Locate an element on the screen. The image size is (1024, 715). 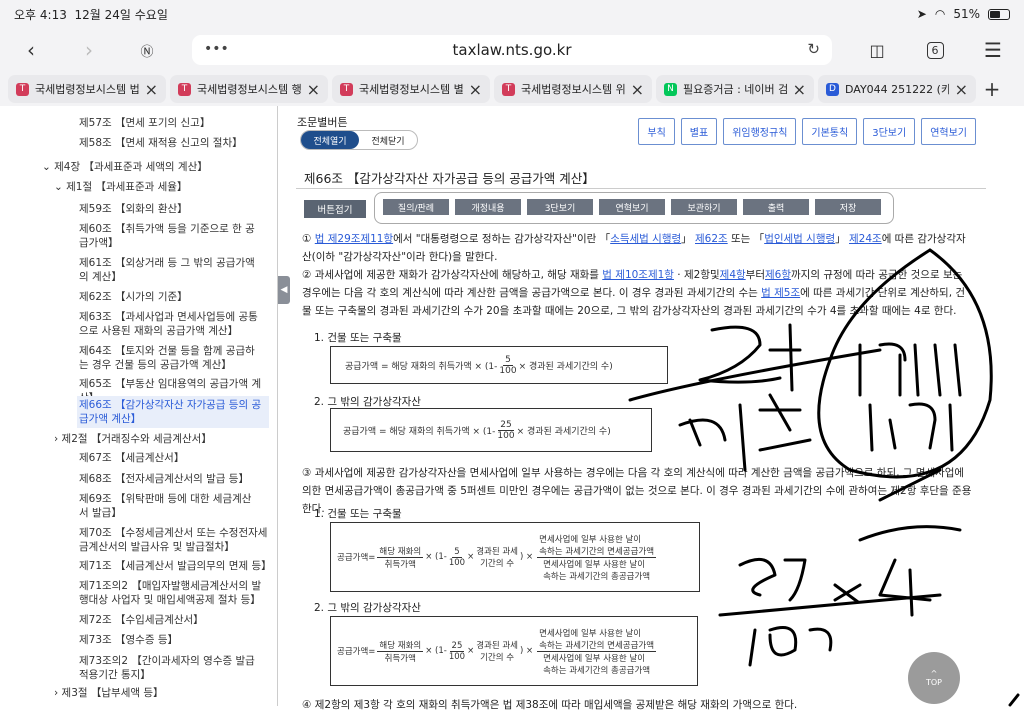
tree-item: 제67조 【세금계산서】 is located at coordinates (174, 458).